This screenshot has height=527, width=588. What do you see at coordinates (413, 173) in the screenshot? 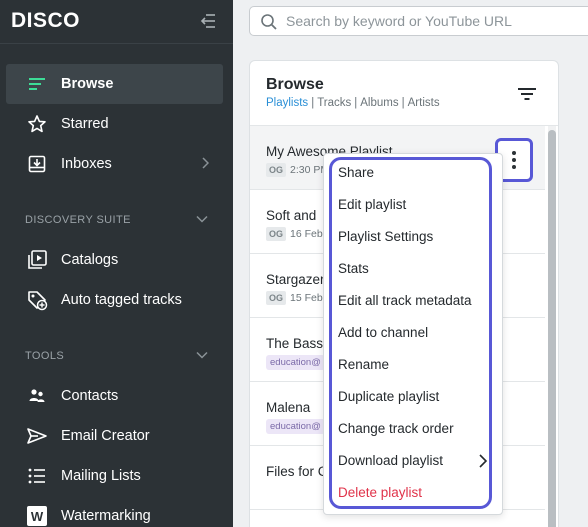
I see `menu-item-share: Share` at bounding box center [413, 173].